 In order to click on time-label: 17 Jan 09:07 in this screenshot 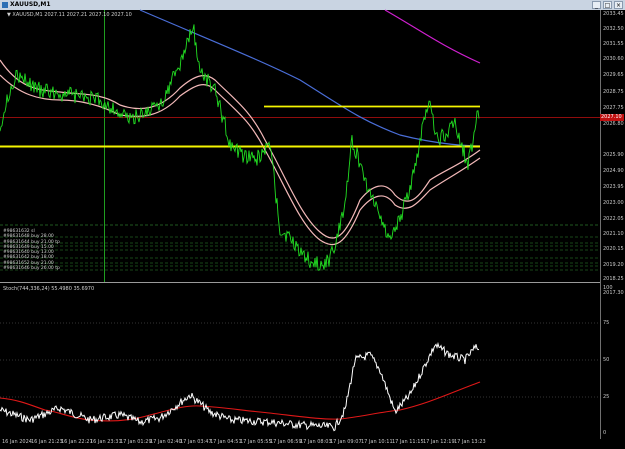, I will do `click(346, 442)`.